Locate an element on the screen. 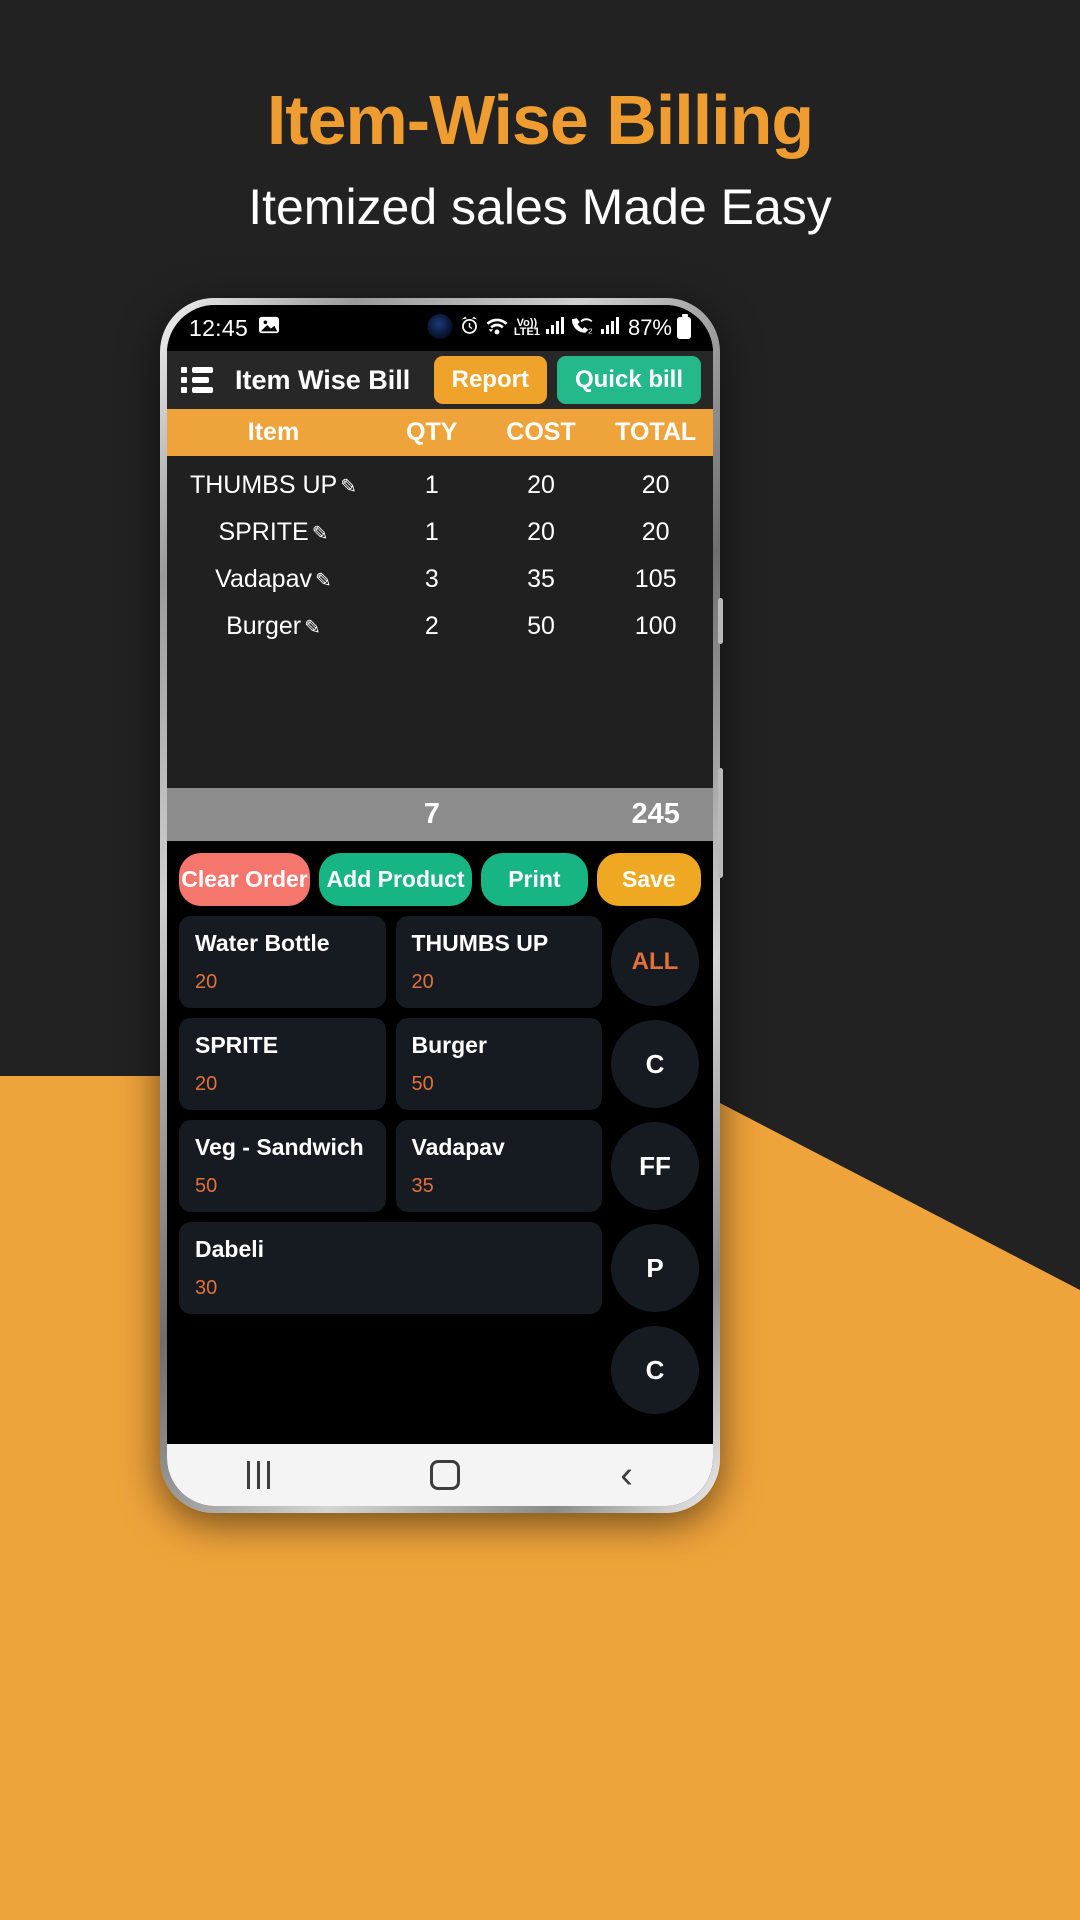 Image resolution: width=1080 pixels, height=1920 pixels. column-header-total: TOTAL is located at coordinates (656, 432).